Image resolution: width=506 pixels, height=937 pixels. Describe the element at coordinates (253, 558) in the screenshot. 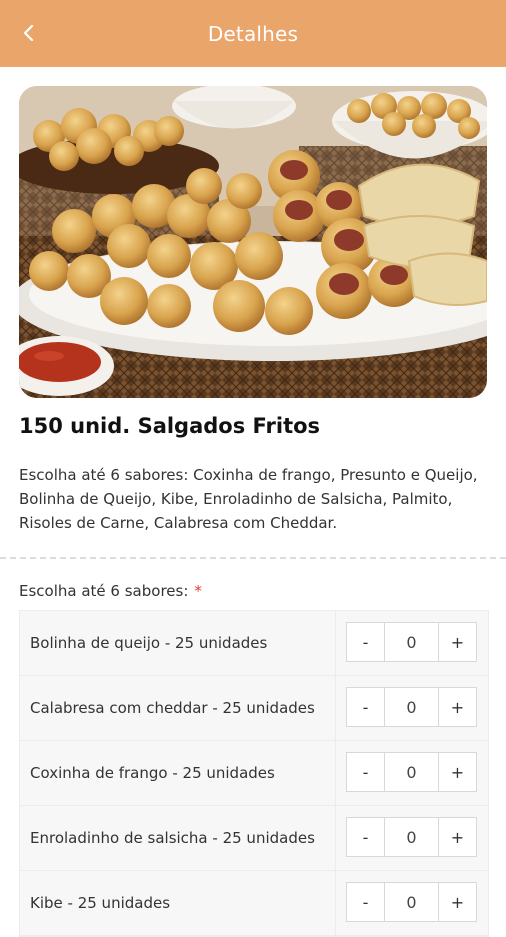

I see `dashed-divider` at that location.